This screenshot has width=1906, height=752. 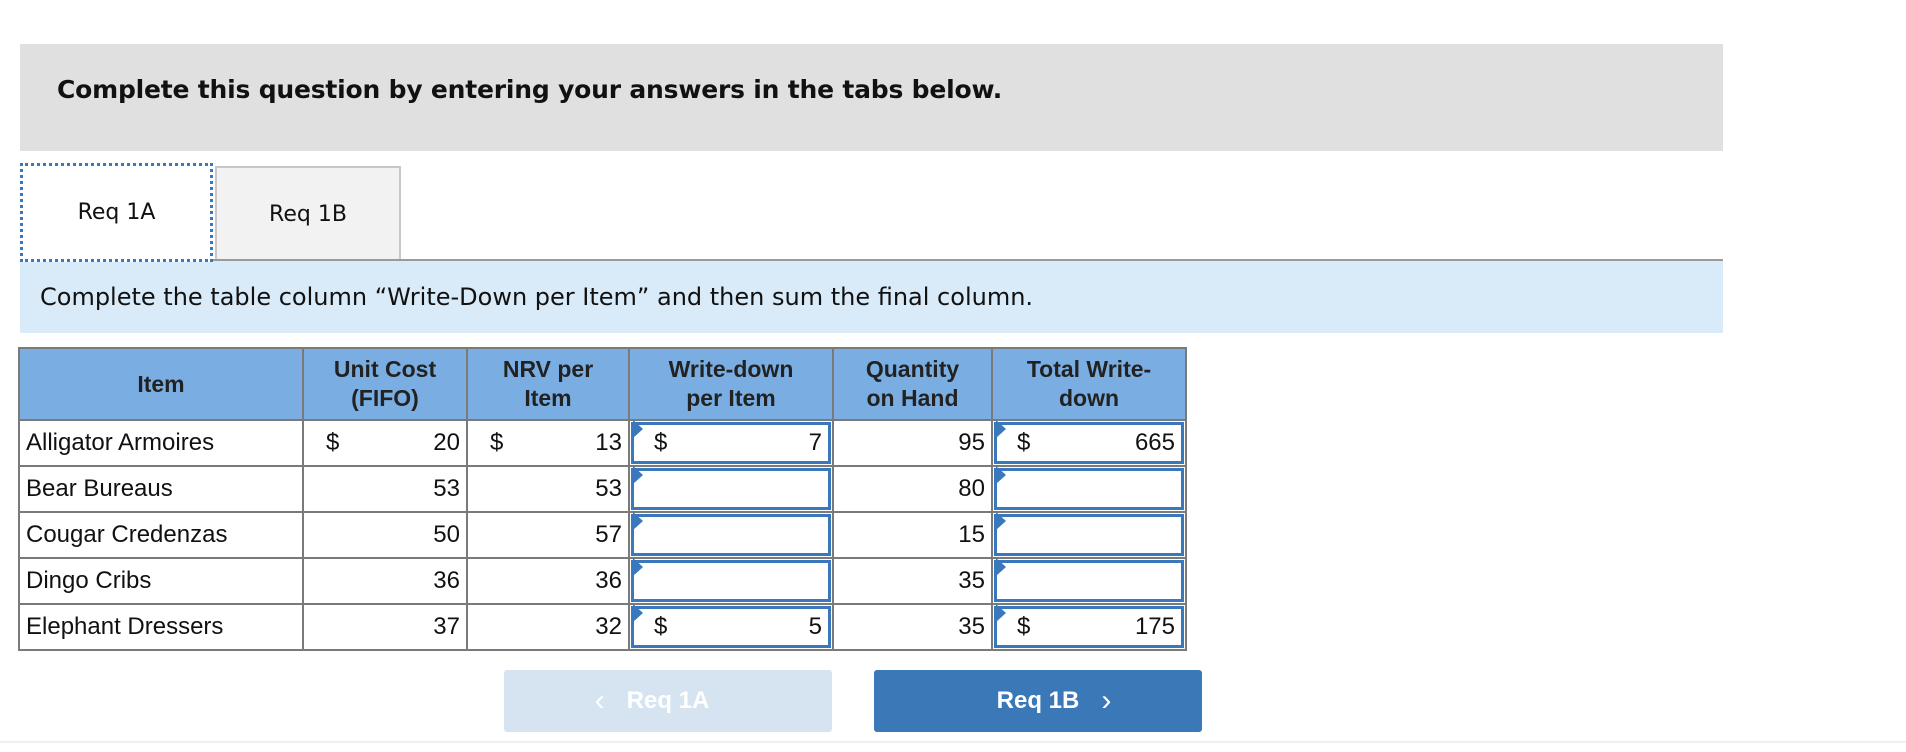 I want to click on writedown-input: $7, so click(x=731, y=442).